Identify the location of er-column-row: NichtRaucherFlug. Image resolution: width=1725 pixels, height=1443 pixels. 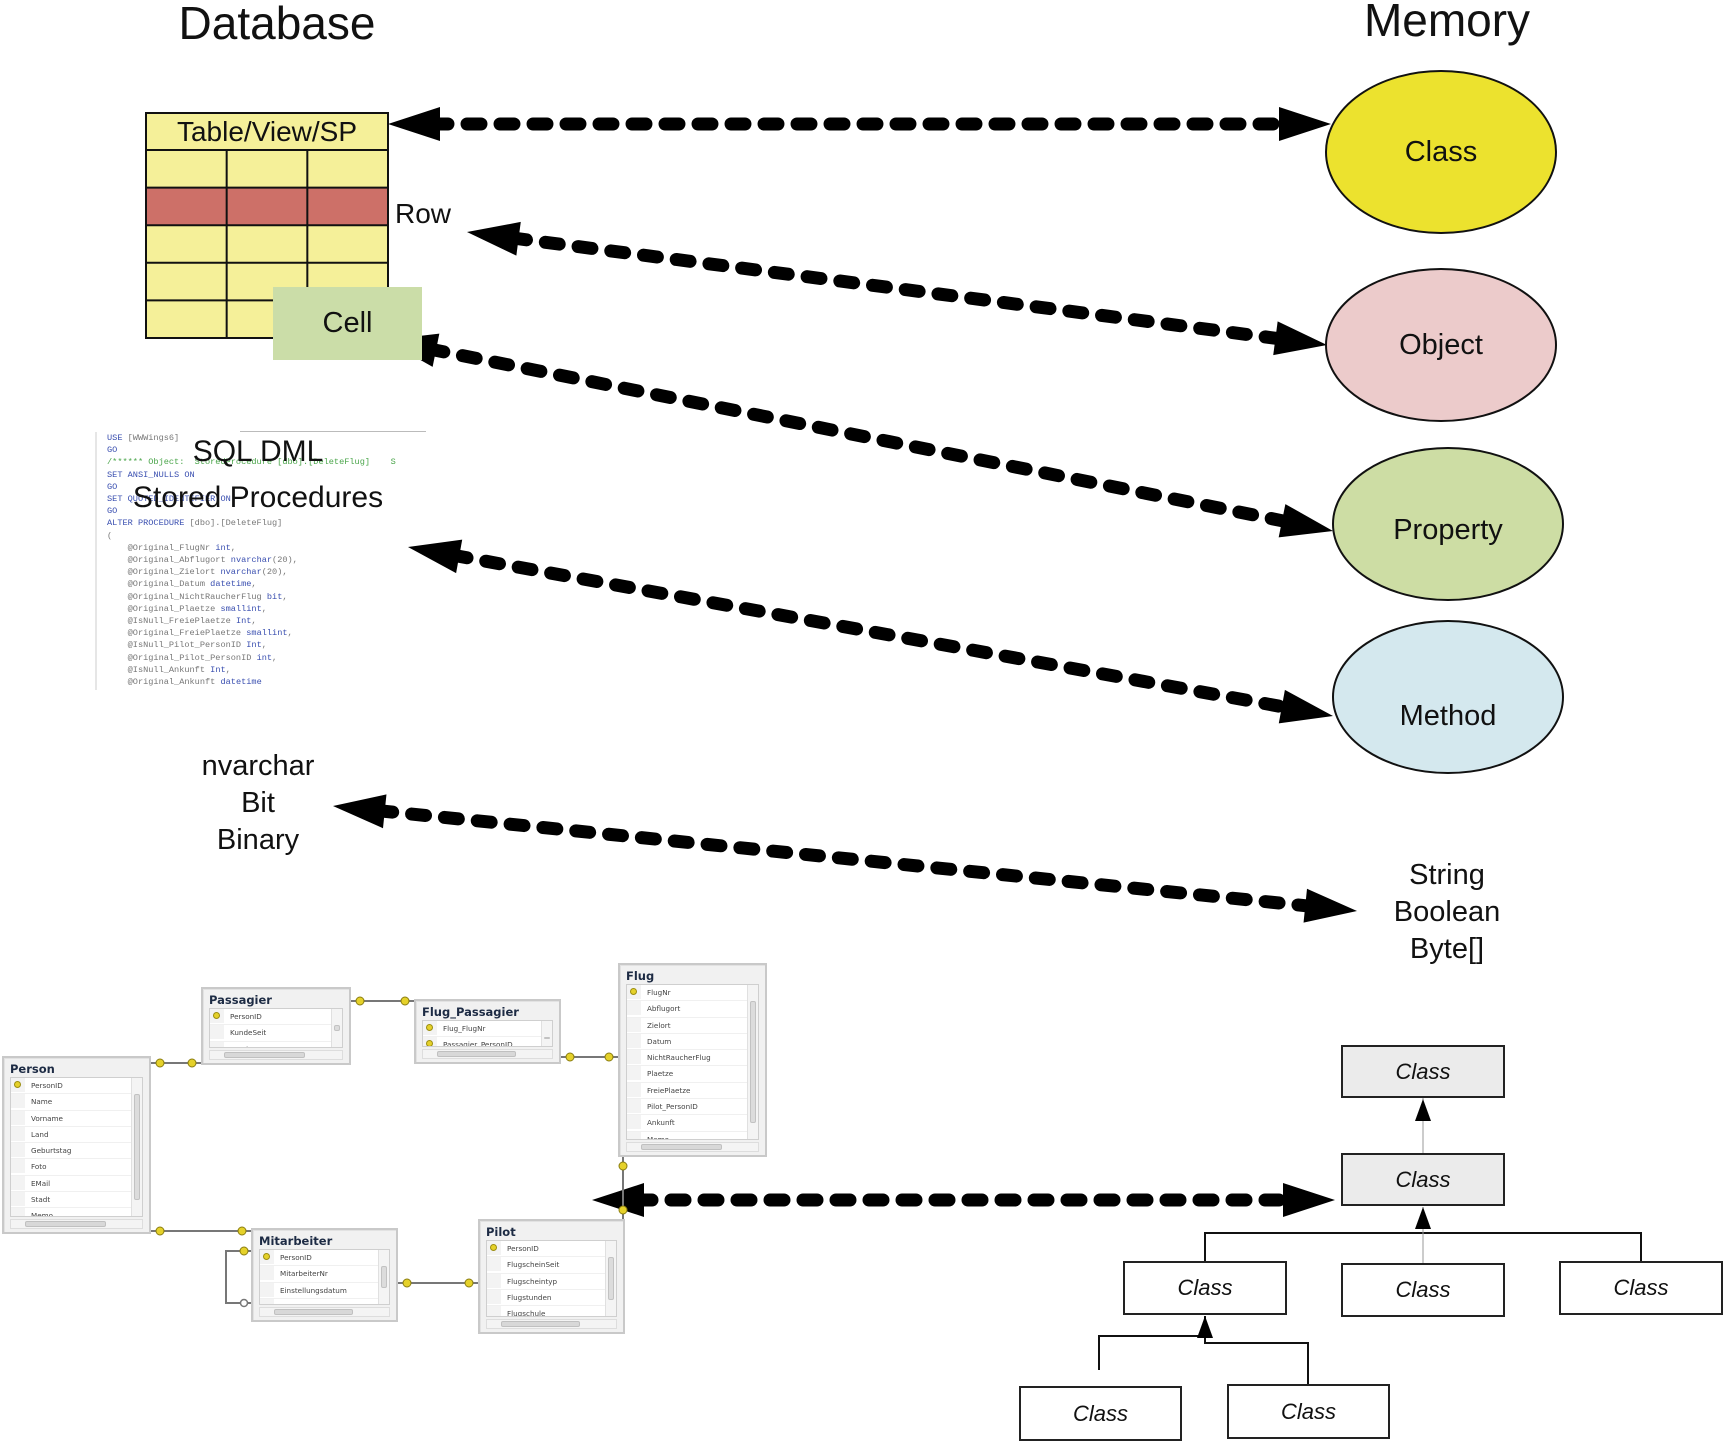
(692, 1058).